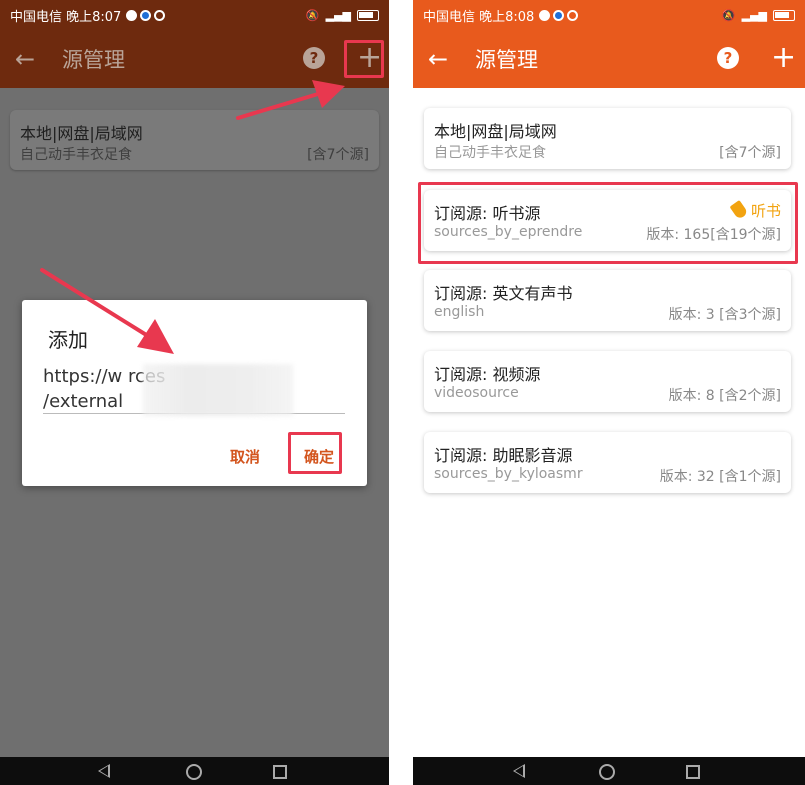 The width and height of the screenshot is (805, 785). Describe the element at coordinates (508, 474) in the screenshot. I see `card-subtitle: sources_by_kyloasmr` at that location.